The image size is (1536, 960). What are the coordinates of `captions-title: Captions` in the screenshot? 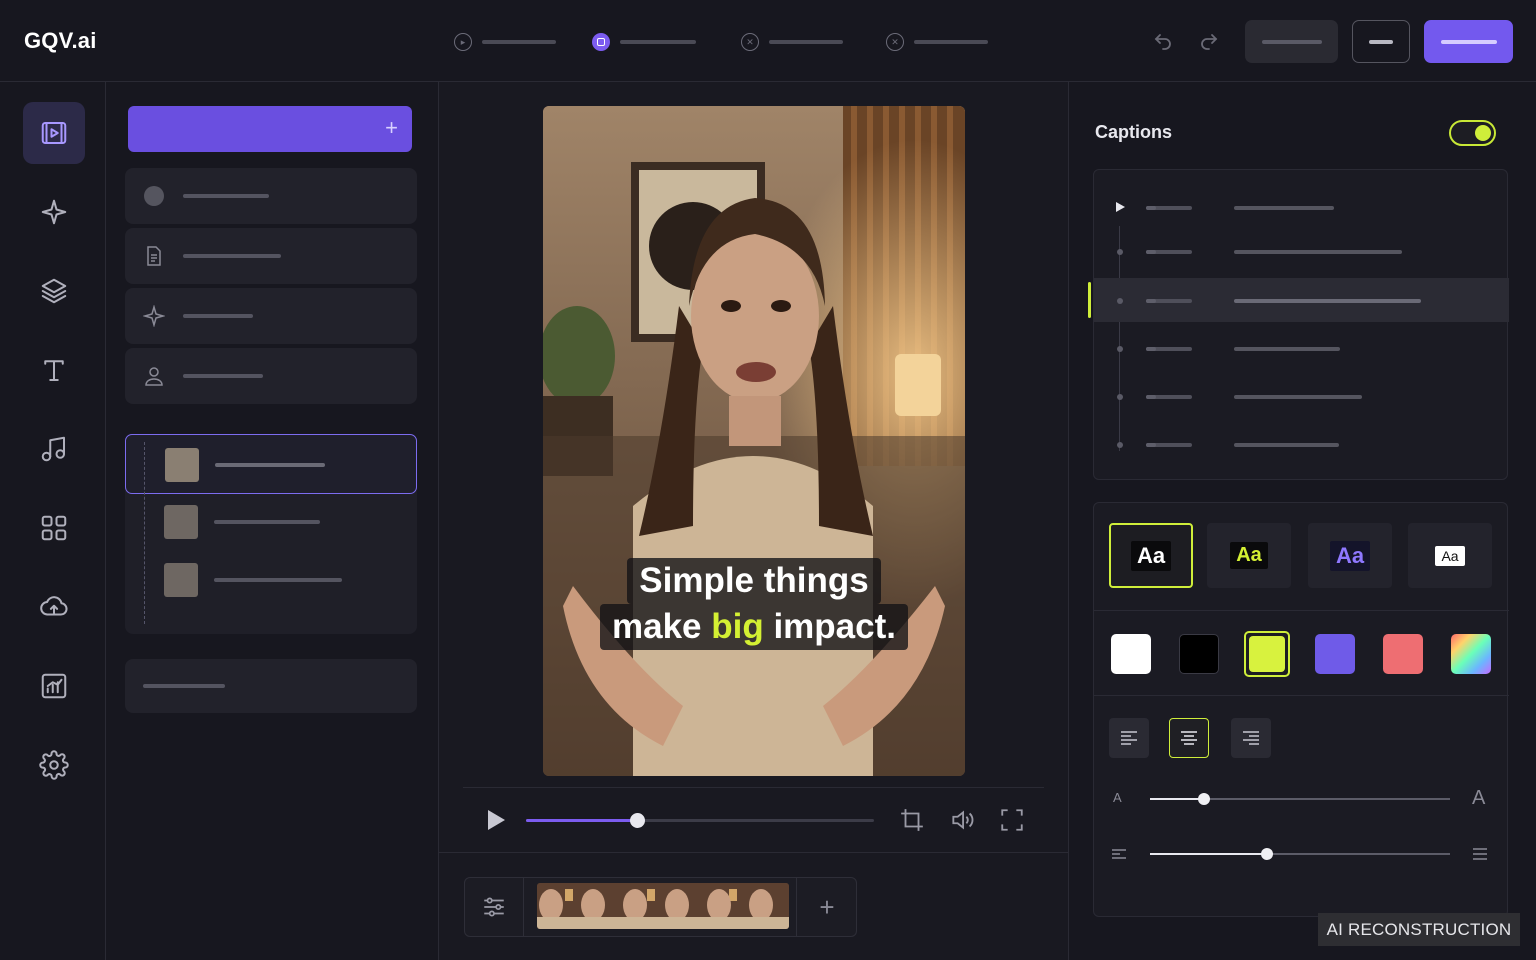 It's located at (1134, 132).